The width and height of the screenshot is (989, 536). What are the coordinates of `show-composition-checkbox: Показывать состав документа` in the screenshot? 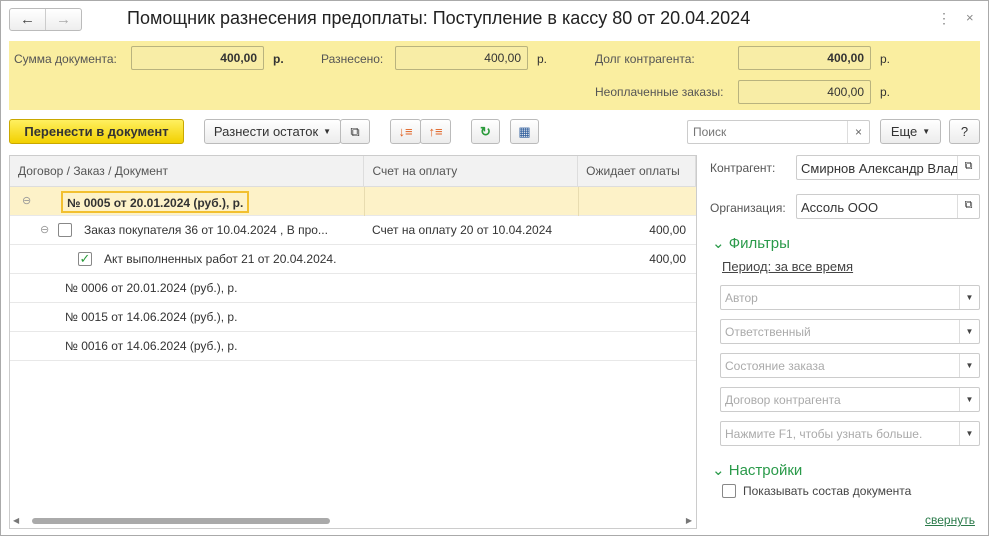 It's located at (816, 491).